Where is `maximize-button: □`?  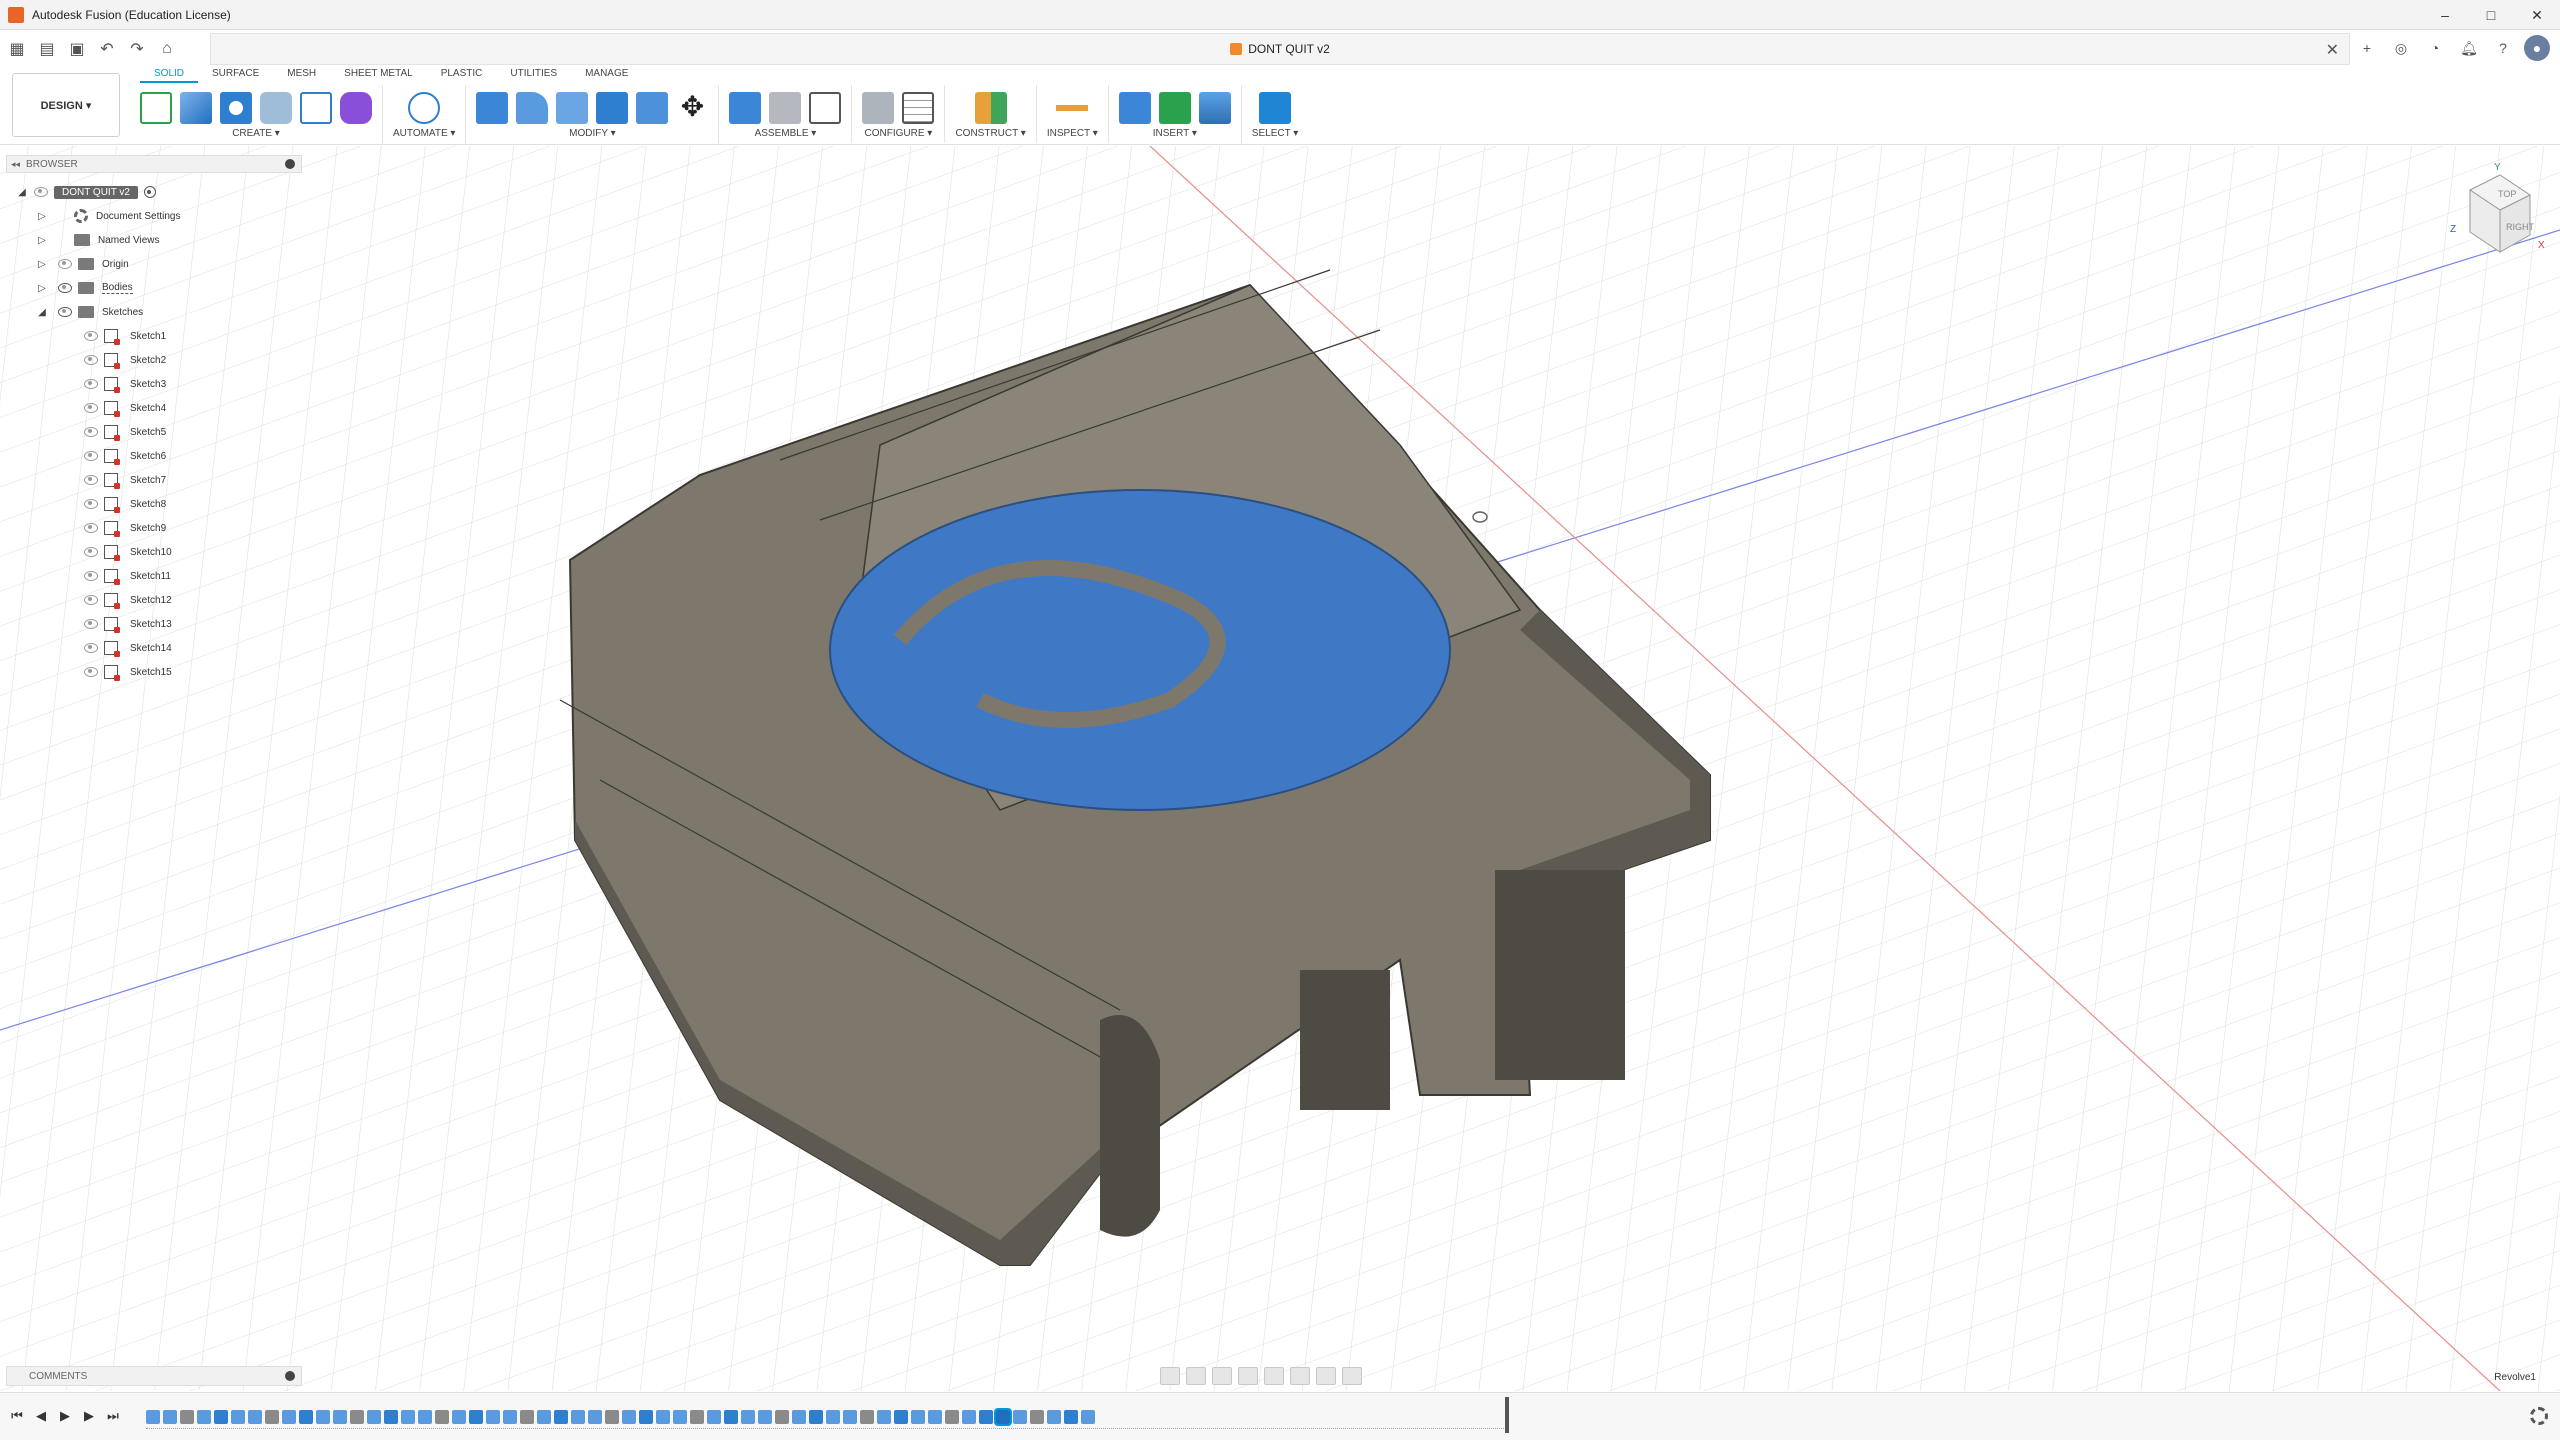
maximize-button: □ is located at coordinates (2491, 15).